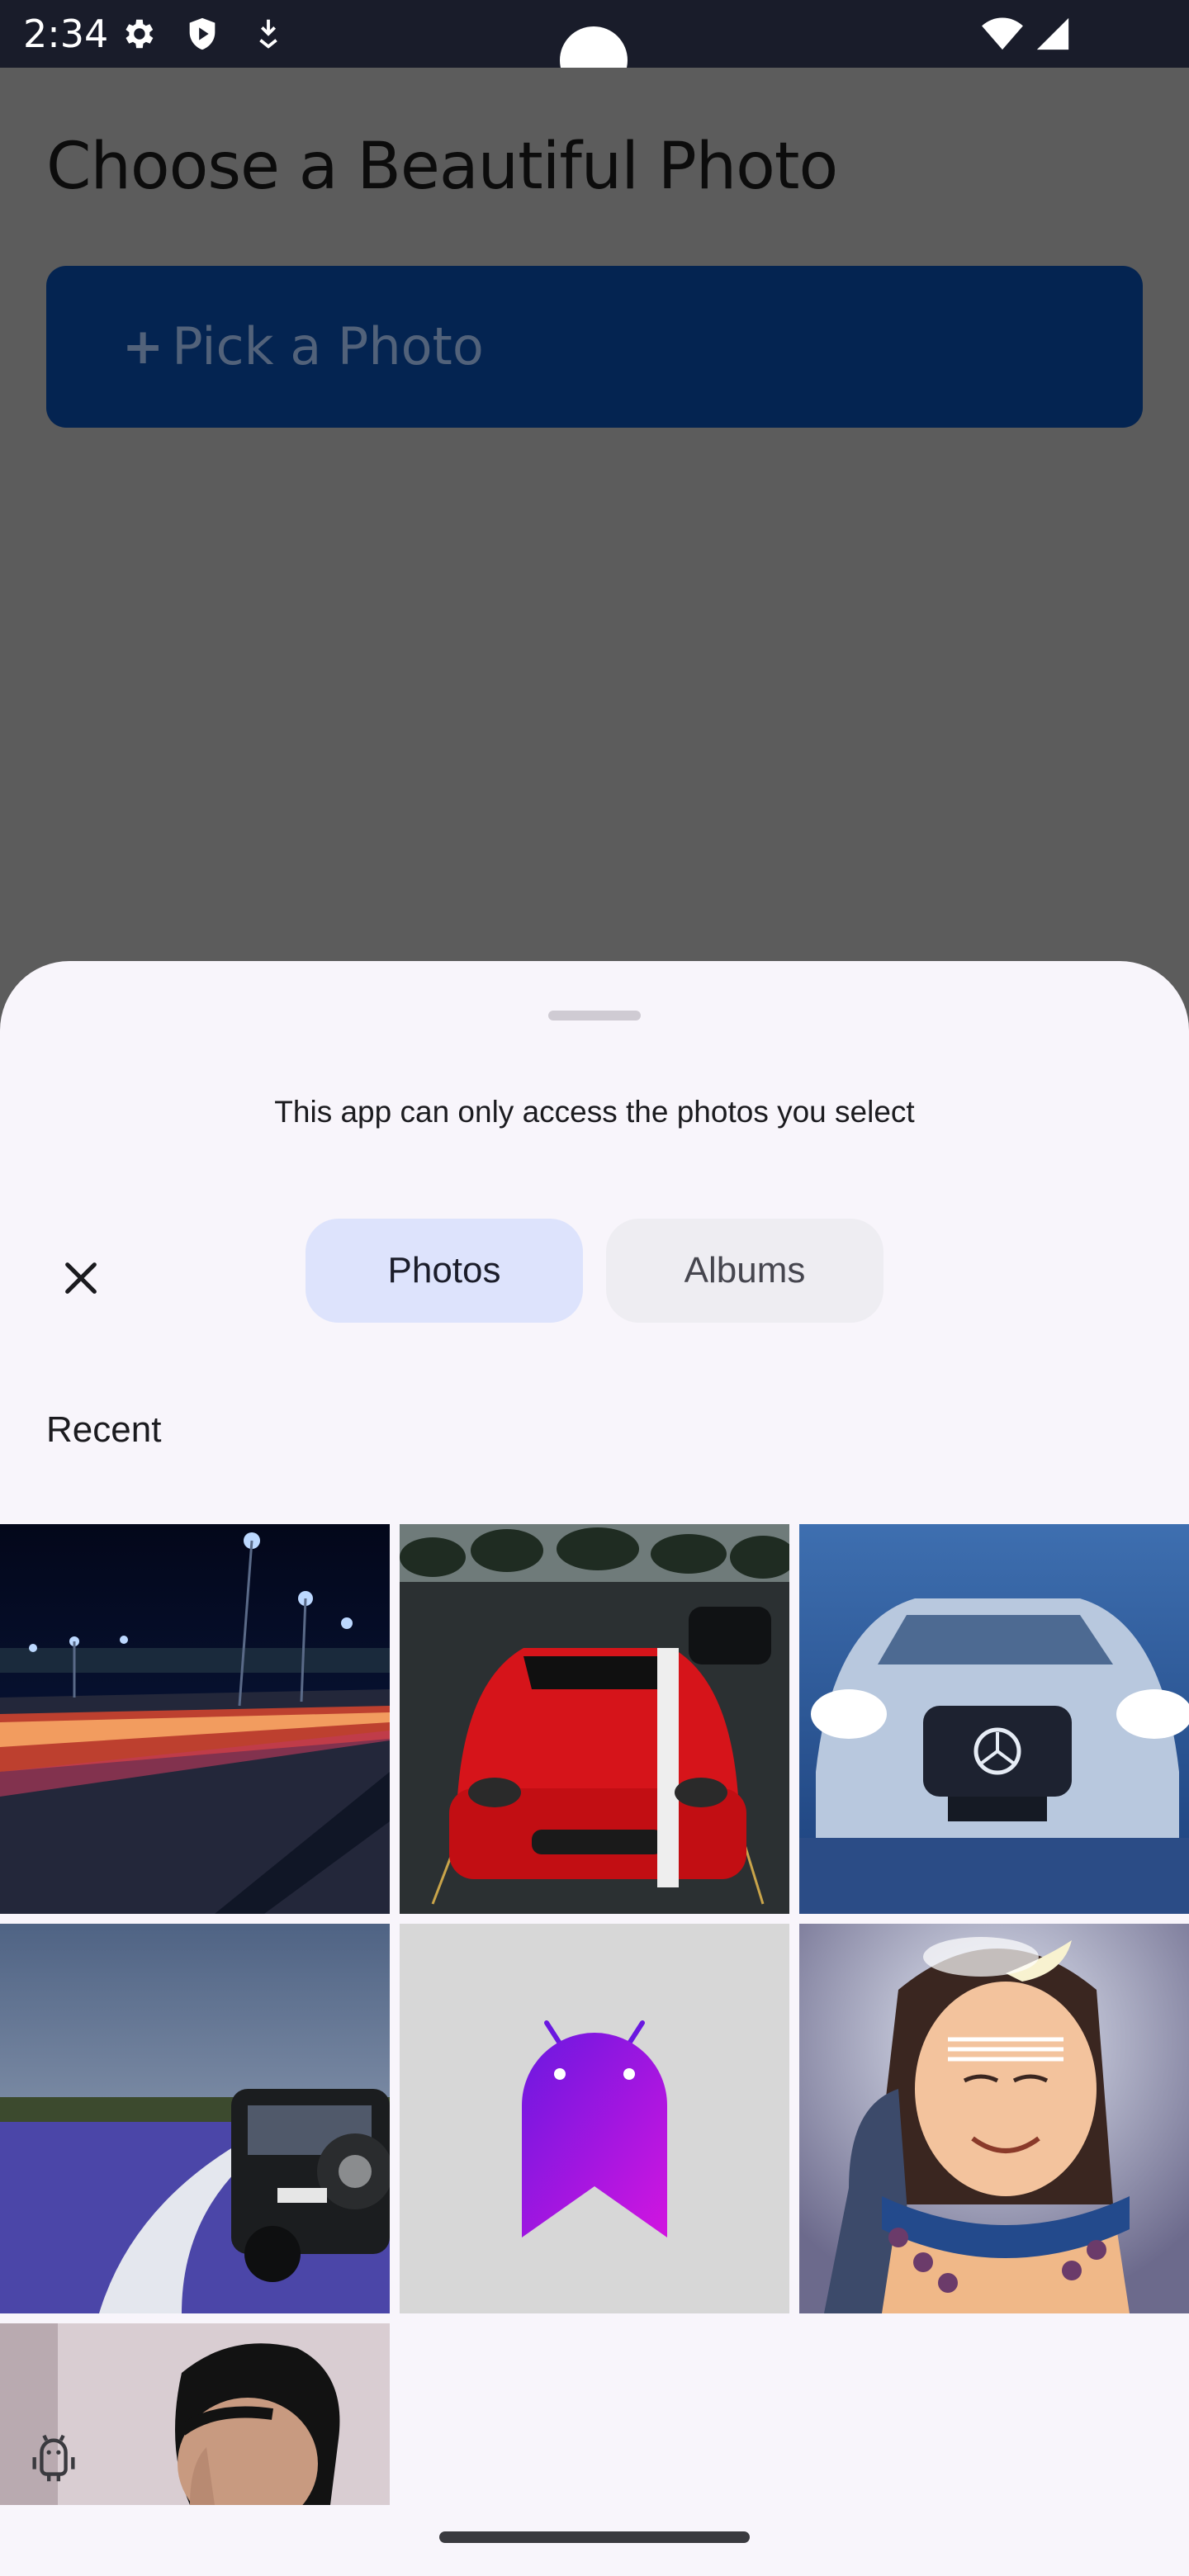 The image size is (1189, 2576). Describe the element at coordinates (66, 34) in the screenshot. I see `status-time: 2:34` at that location.